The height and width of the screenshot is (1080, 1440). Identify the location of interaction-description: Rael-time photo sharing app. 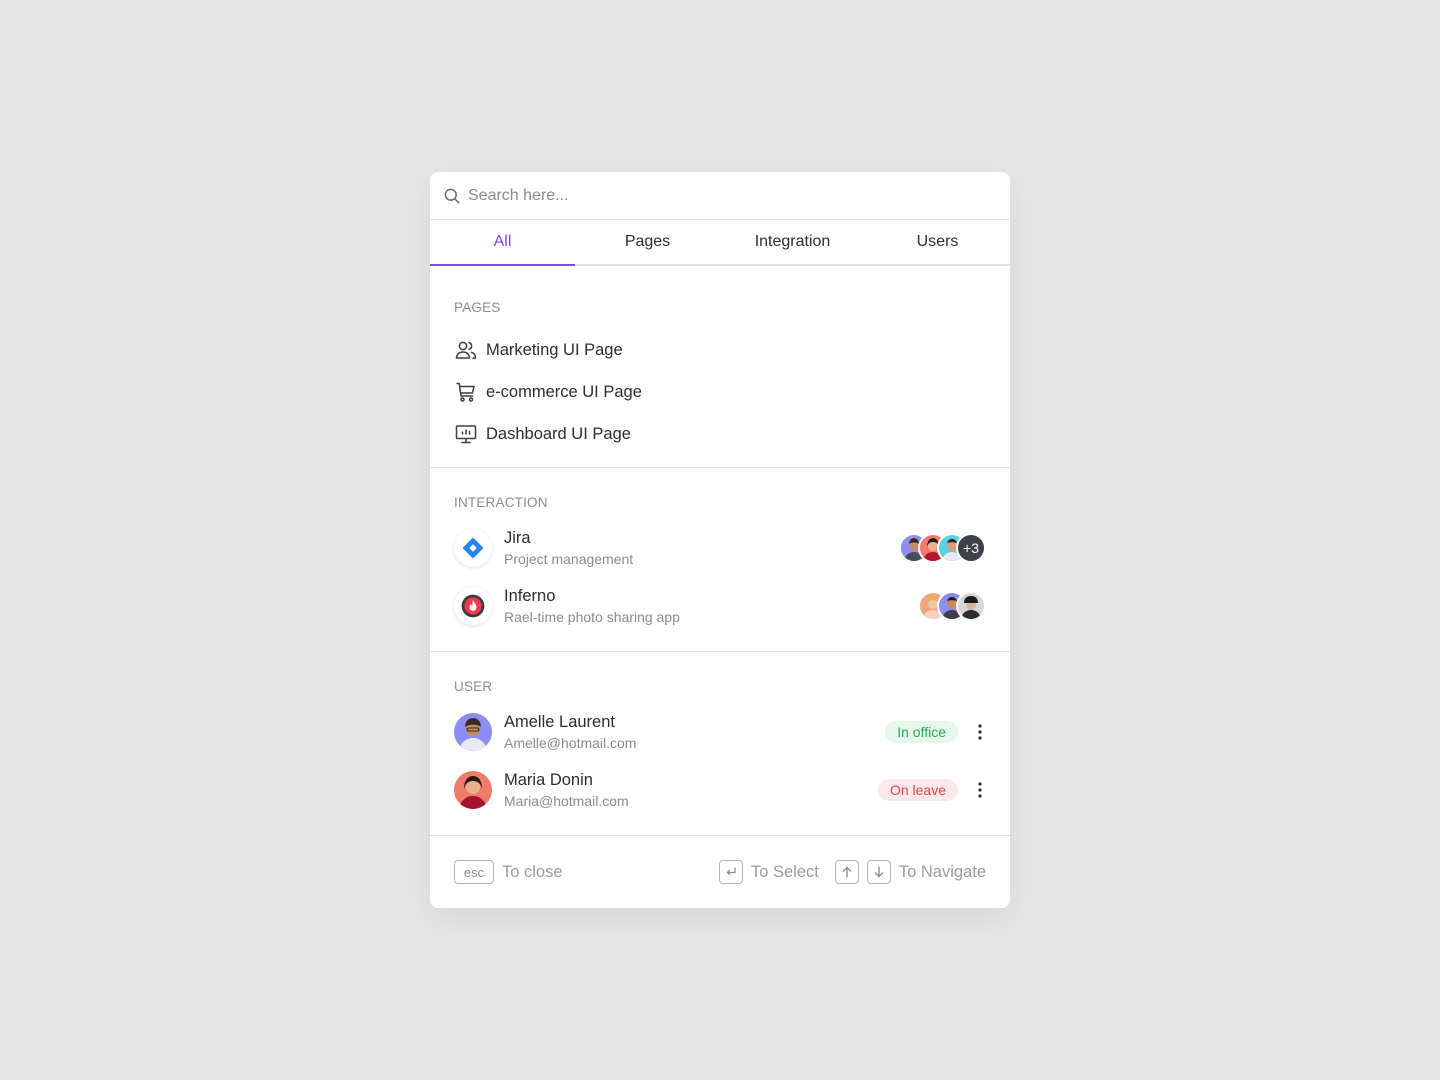
(592, 617).